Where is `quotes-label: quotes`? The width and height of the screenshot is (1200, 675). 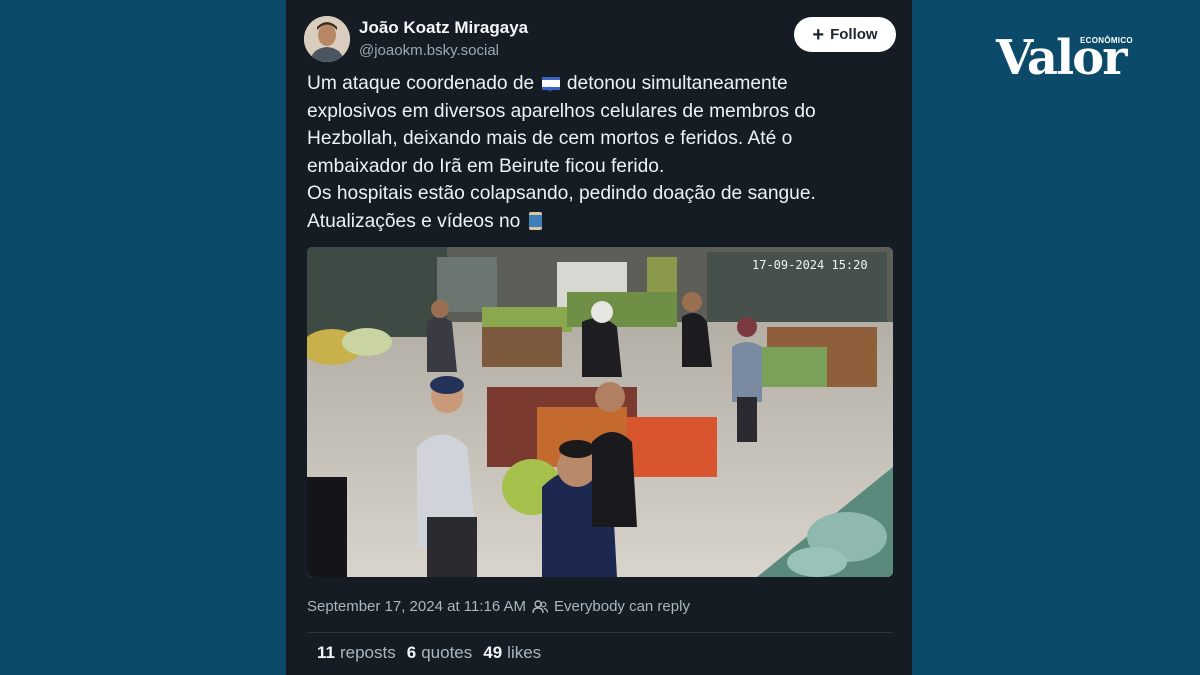
quotes-label: quotes is located at coordinates (447, 652).